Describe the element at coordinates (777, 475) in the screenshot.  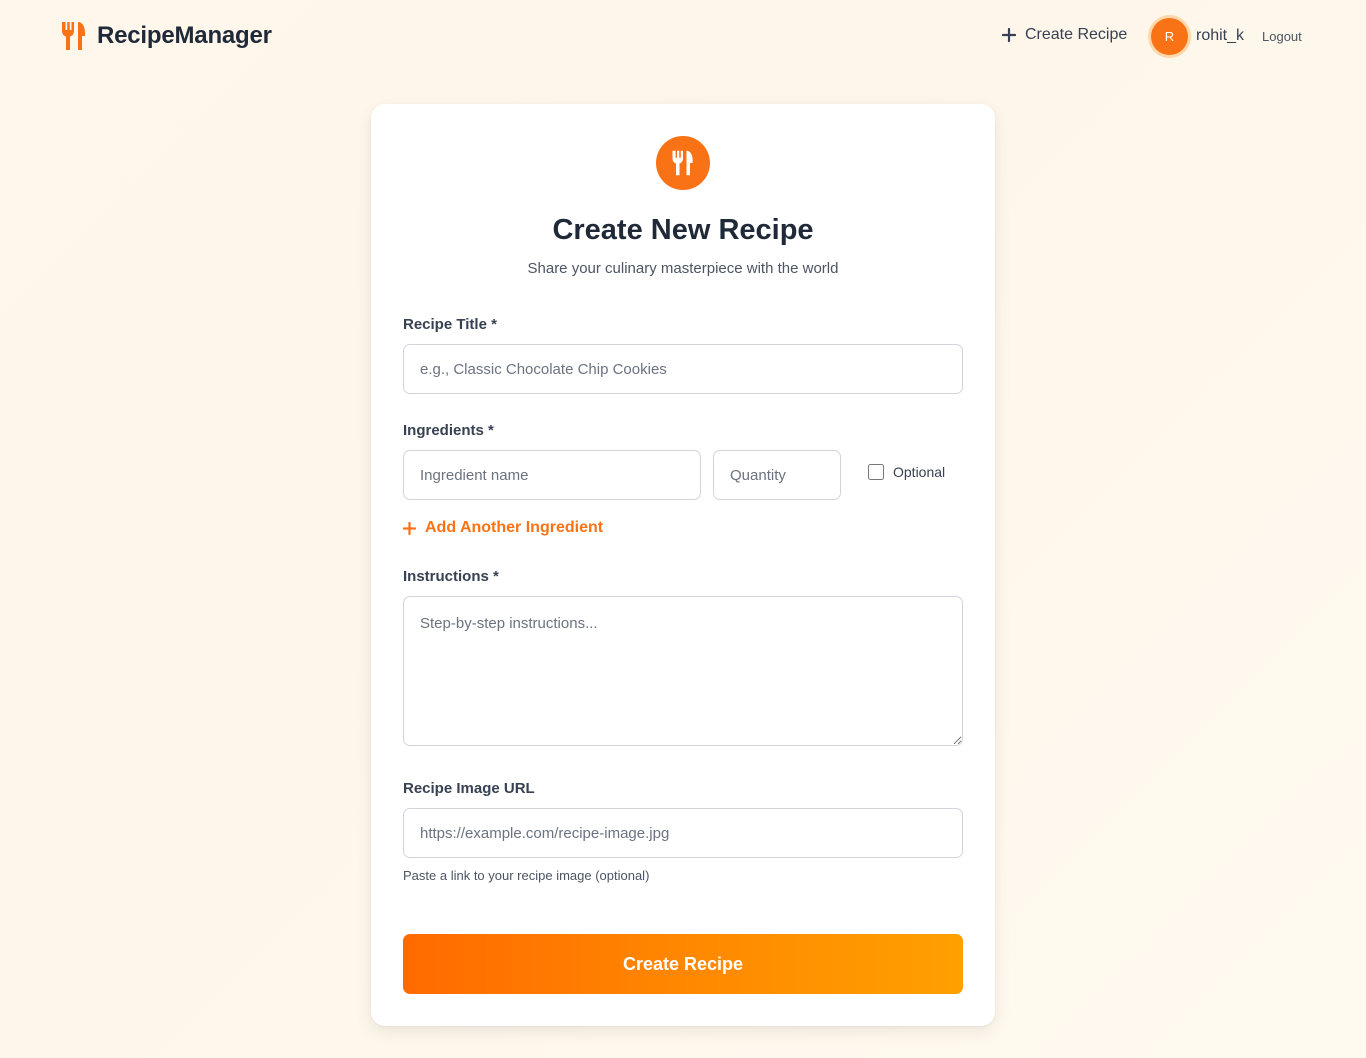
I see `ingredient-quantity-input` at that location.